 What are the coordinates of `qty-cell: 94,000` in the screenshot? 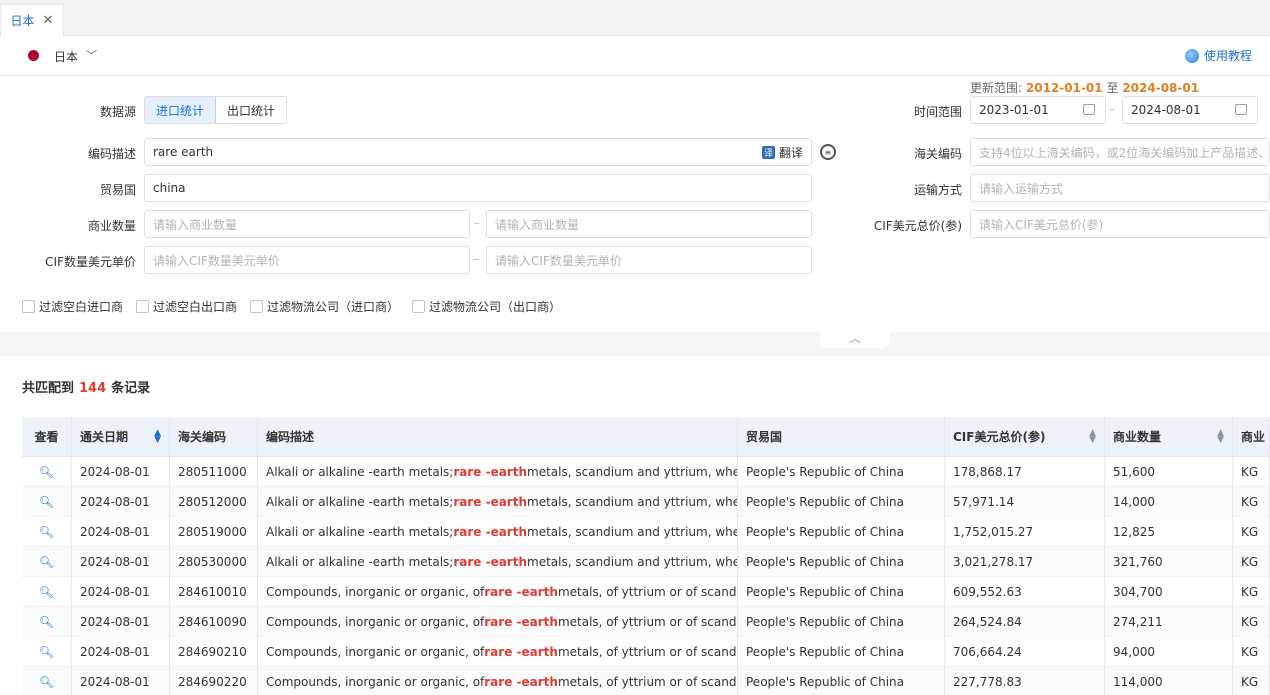 It's located at (1169, 651).